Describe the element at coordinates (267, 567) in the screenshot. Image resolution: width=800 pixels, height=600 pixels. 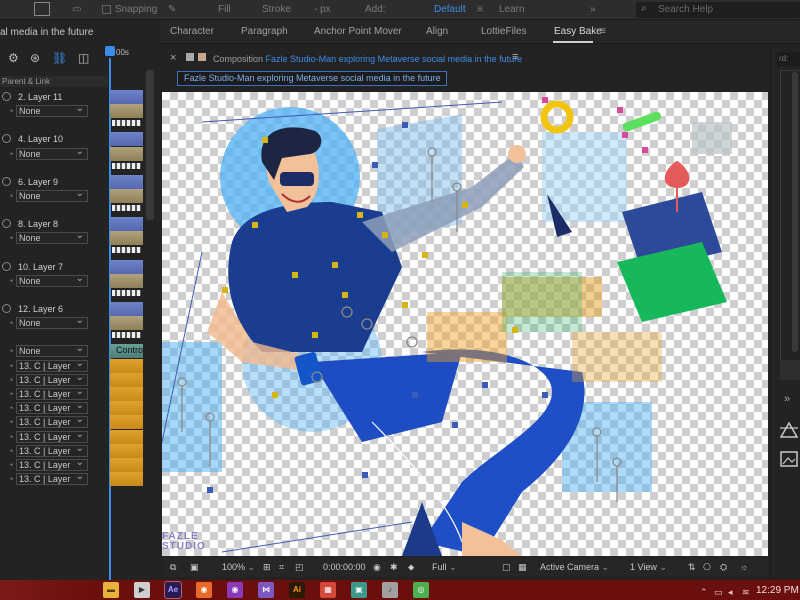
I see `safe-zones-icon: ⊞` at that location.